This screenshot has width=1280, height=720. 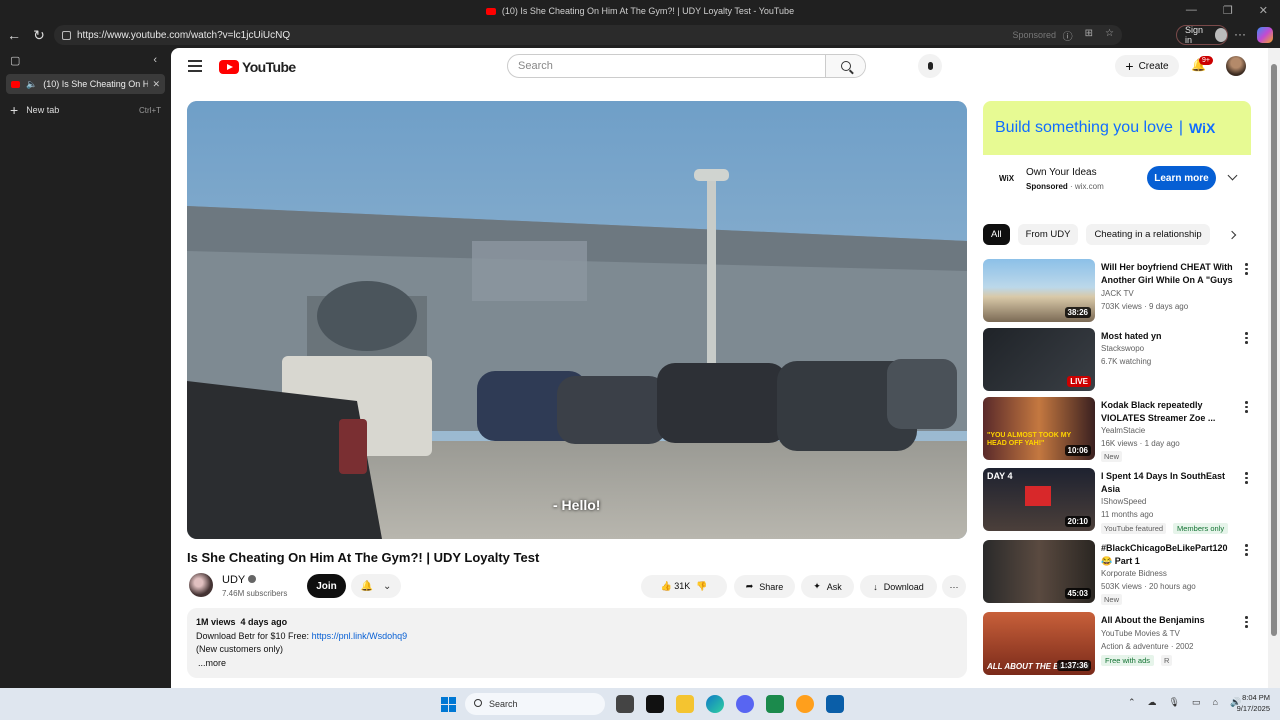 I want to click on description-link: https://pnl.link/Wsdohq9, so click(x=360, y=636).